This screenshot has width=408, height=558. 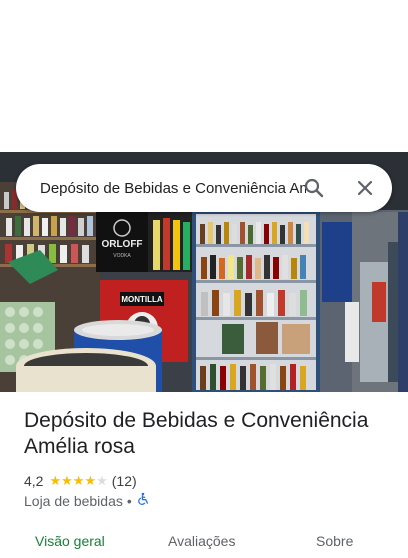 I want to click on orloff-sign-subtext: VODKA, so click(x=122, y=256).